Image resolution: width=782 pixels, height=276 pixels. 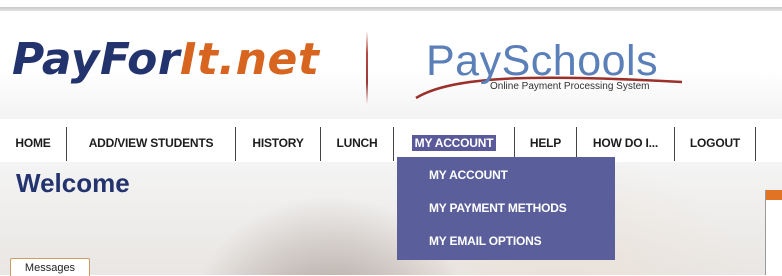 I want to click on nav-my-account-label: MY ACCOUNT, so click(x=454, y=143).